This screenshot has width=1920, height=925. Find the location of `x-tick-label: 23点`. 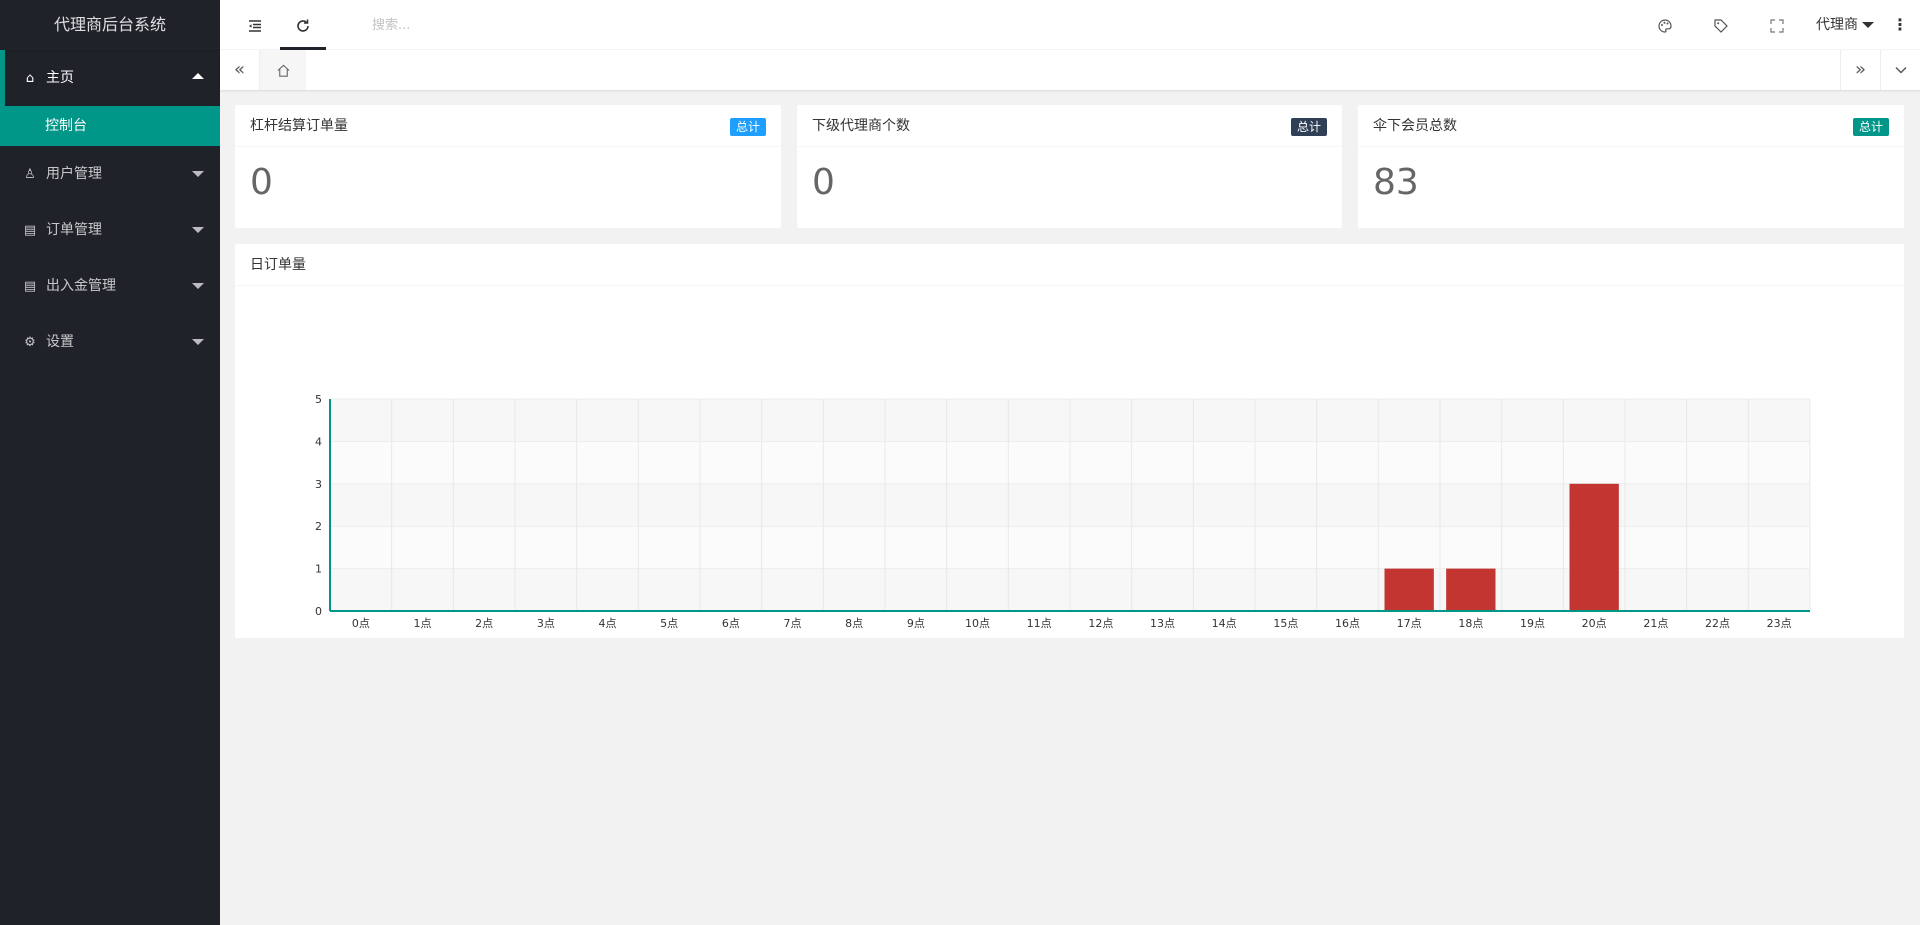

x-tick-label: 23点 is located at coordinates (1779, 623).